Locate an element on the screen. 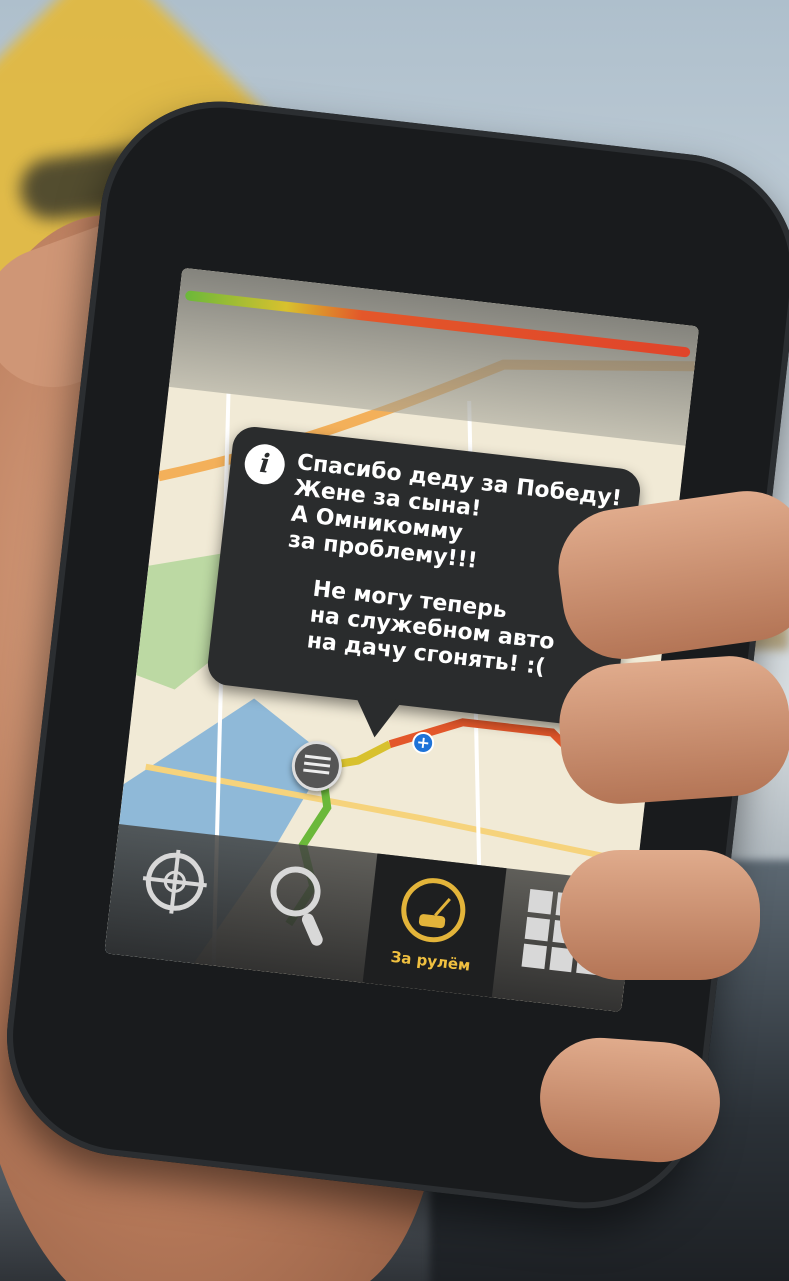 Image resolution: width=789 pixels, height=1281 pixels. search-icon is located at coordinates (295, 891).